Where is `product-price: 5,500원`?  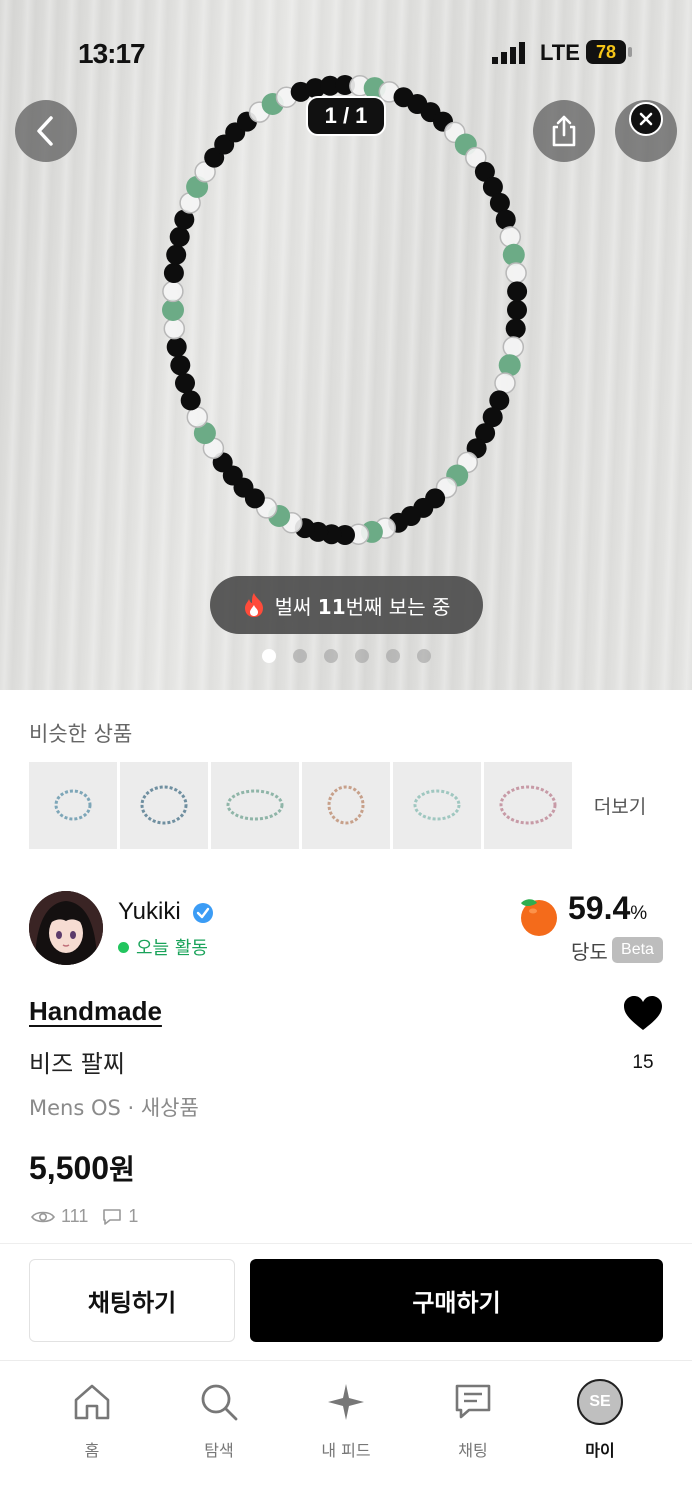 product-price: 5,500원 is located at coordinates (82, 1168).